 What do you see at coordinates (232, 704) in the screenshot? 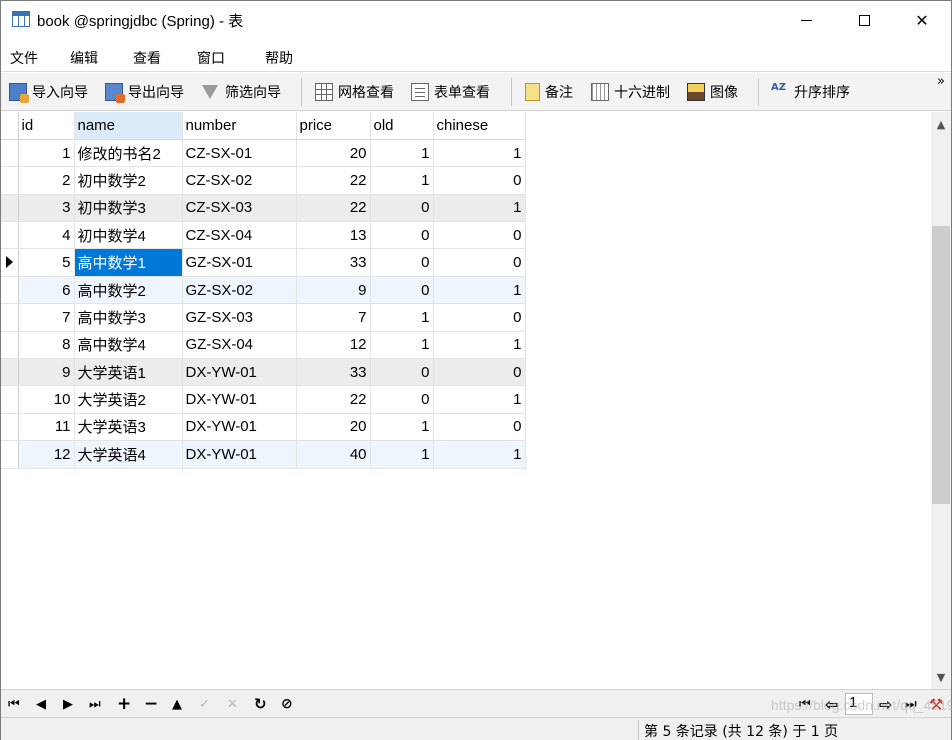
I see `cancel-changes-button: ✕` at bounding box center [232, 704].